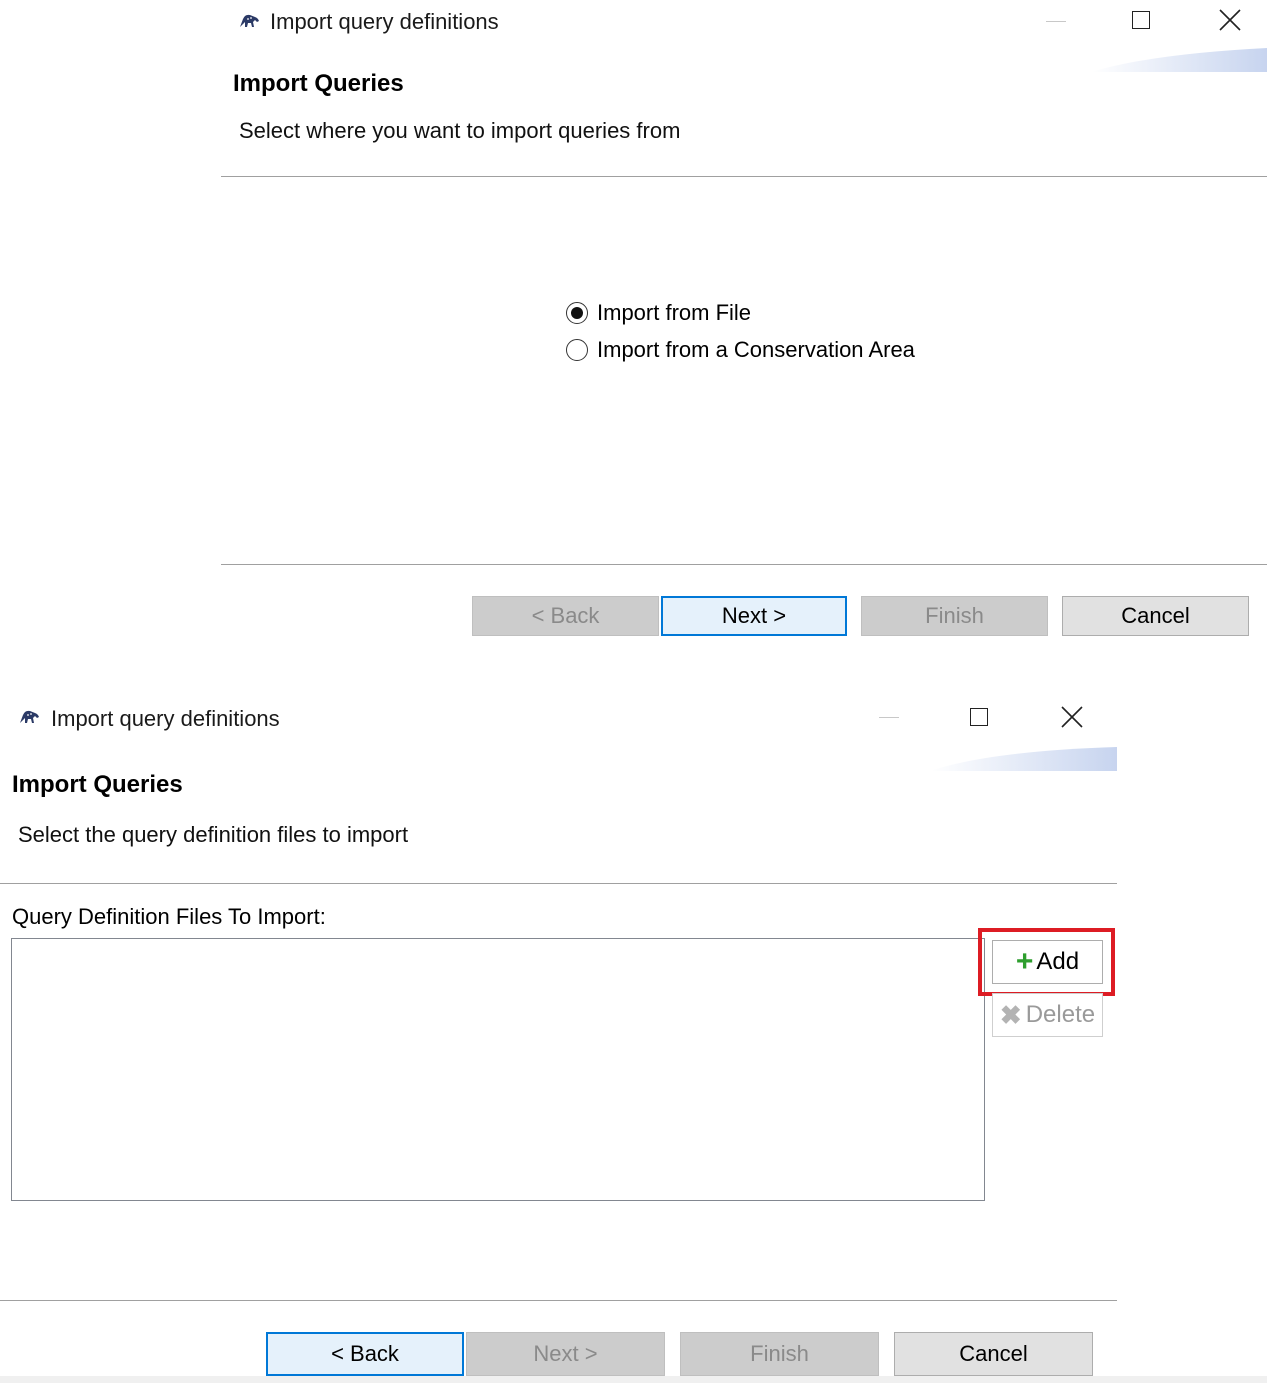  I want to click on add-button: + Add, so click(1047, 962).